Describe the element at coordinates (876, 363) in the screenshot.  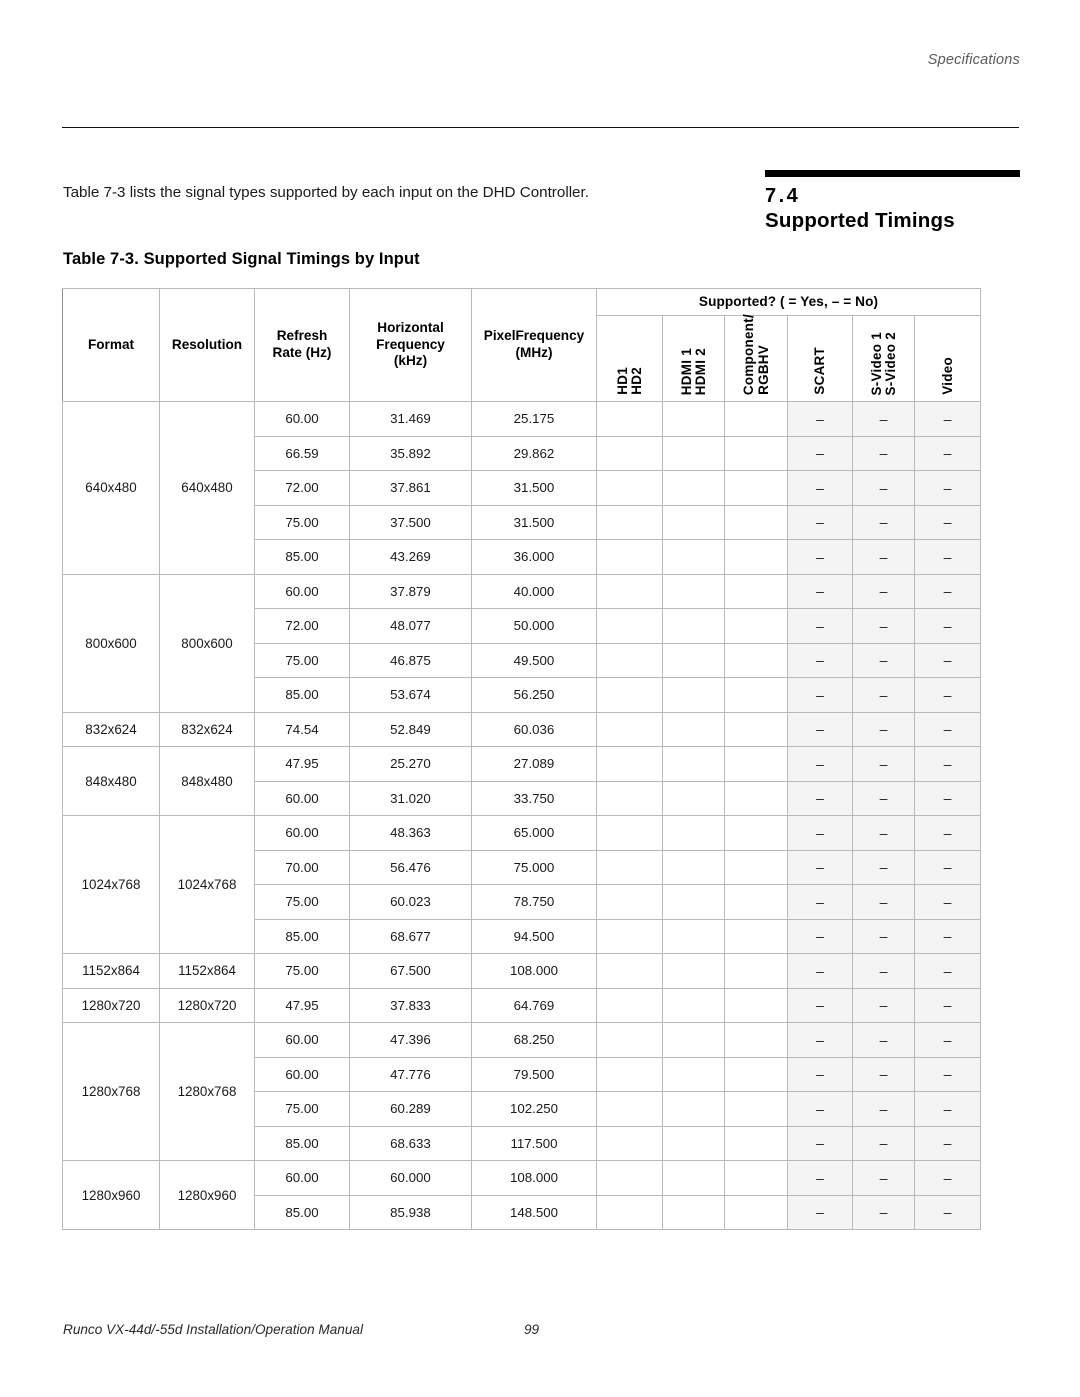
I see `header-col-svideo-line1: S-Video 1` at that location.